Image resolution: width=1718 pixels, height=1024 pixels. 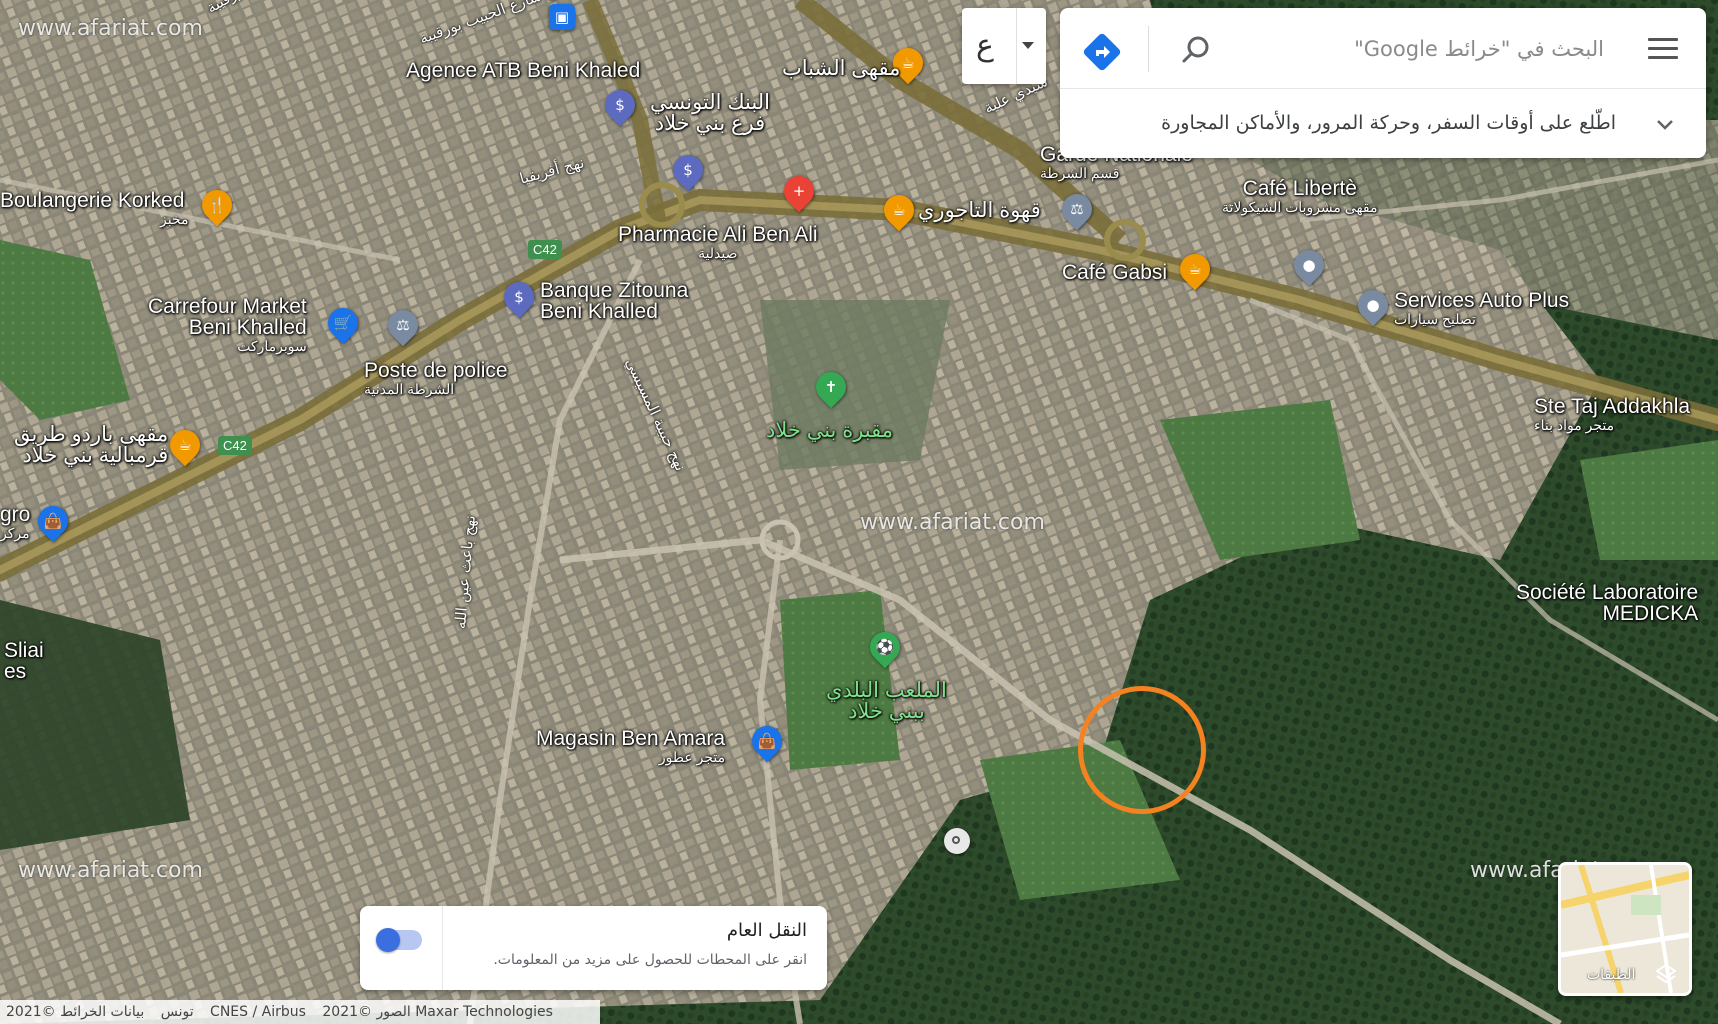 I want to click on dropdown-arrow-icon, so click(x=1028, y=45).